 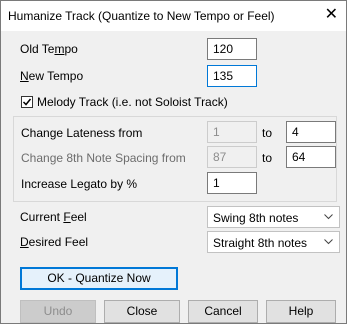 What do you see at coordinates (232, 49) in the screenshot?
I see `old-tempo-input: 120` at bounding box center [232, 49].